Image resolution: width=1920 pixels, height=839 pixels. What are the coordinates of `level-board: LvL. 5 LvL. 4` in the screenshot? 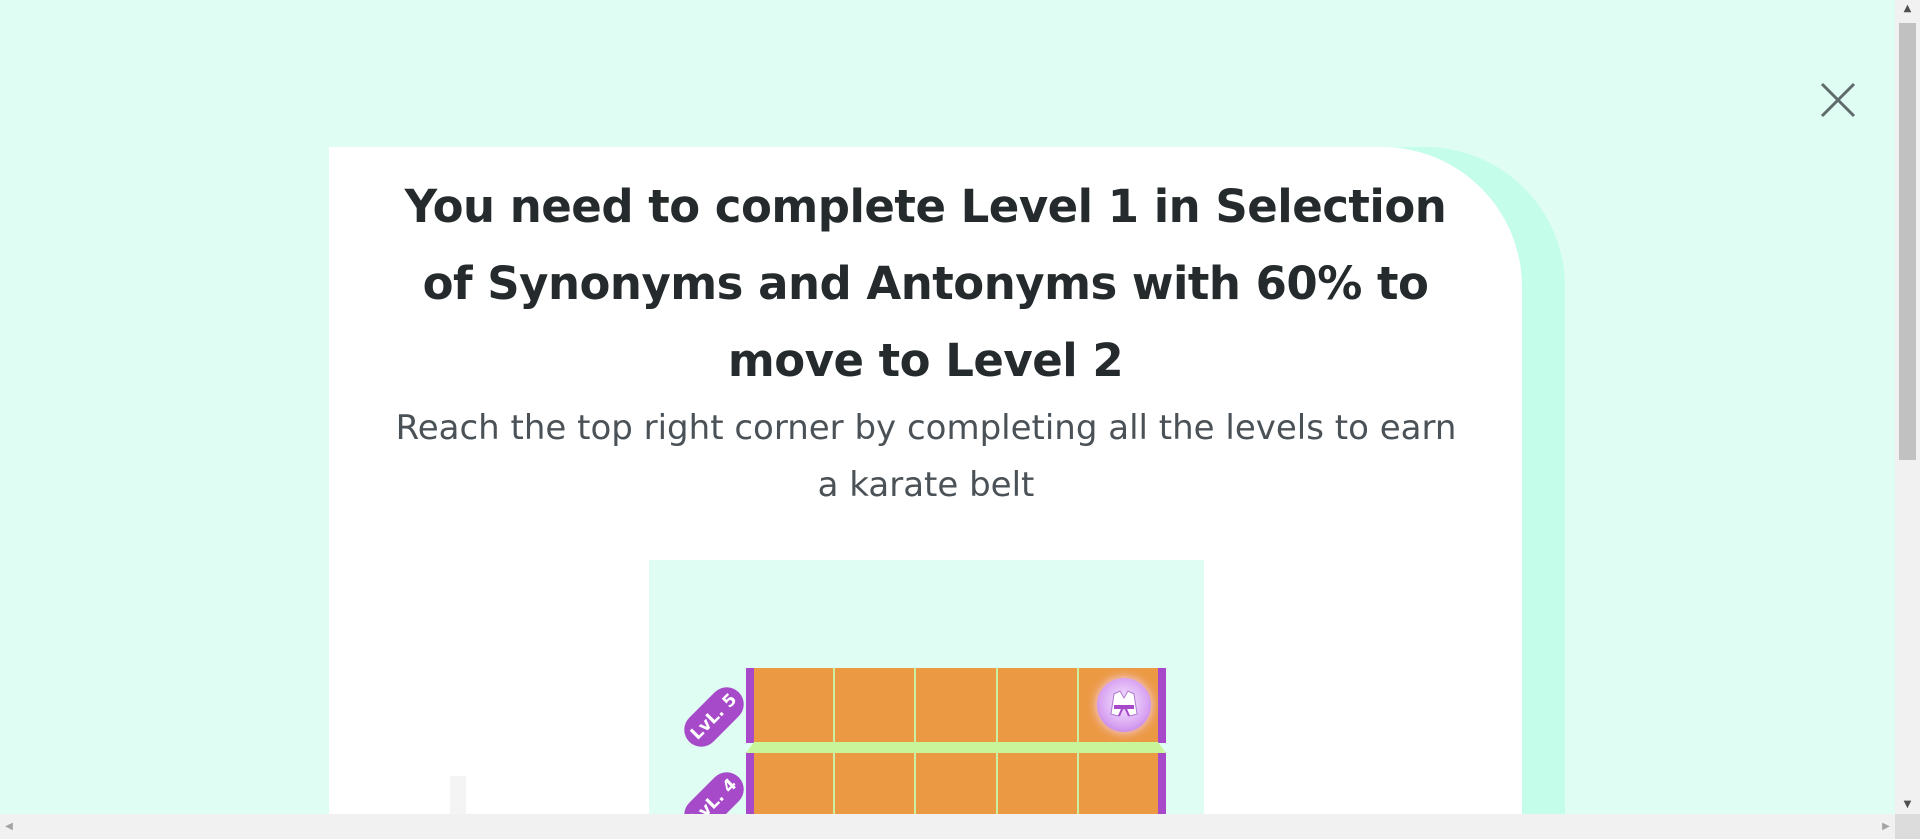 It's located at (926, 699).